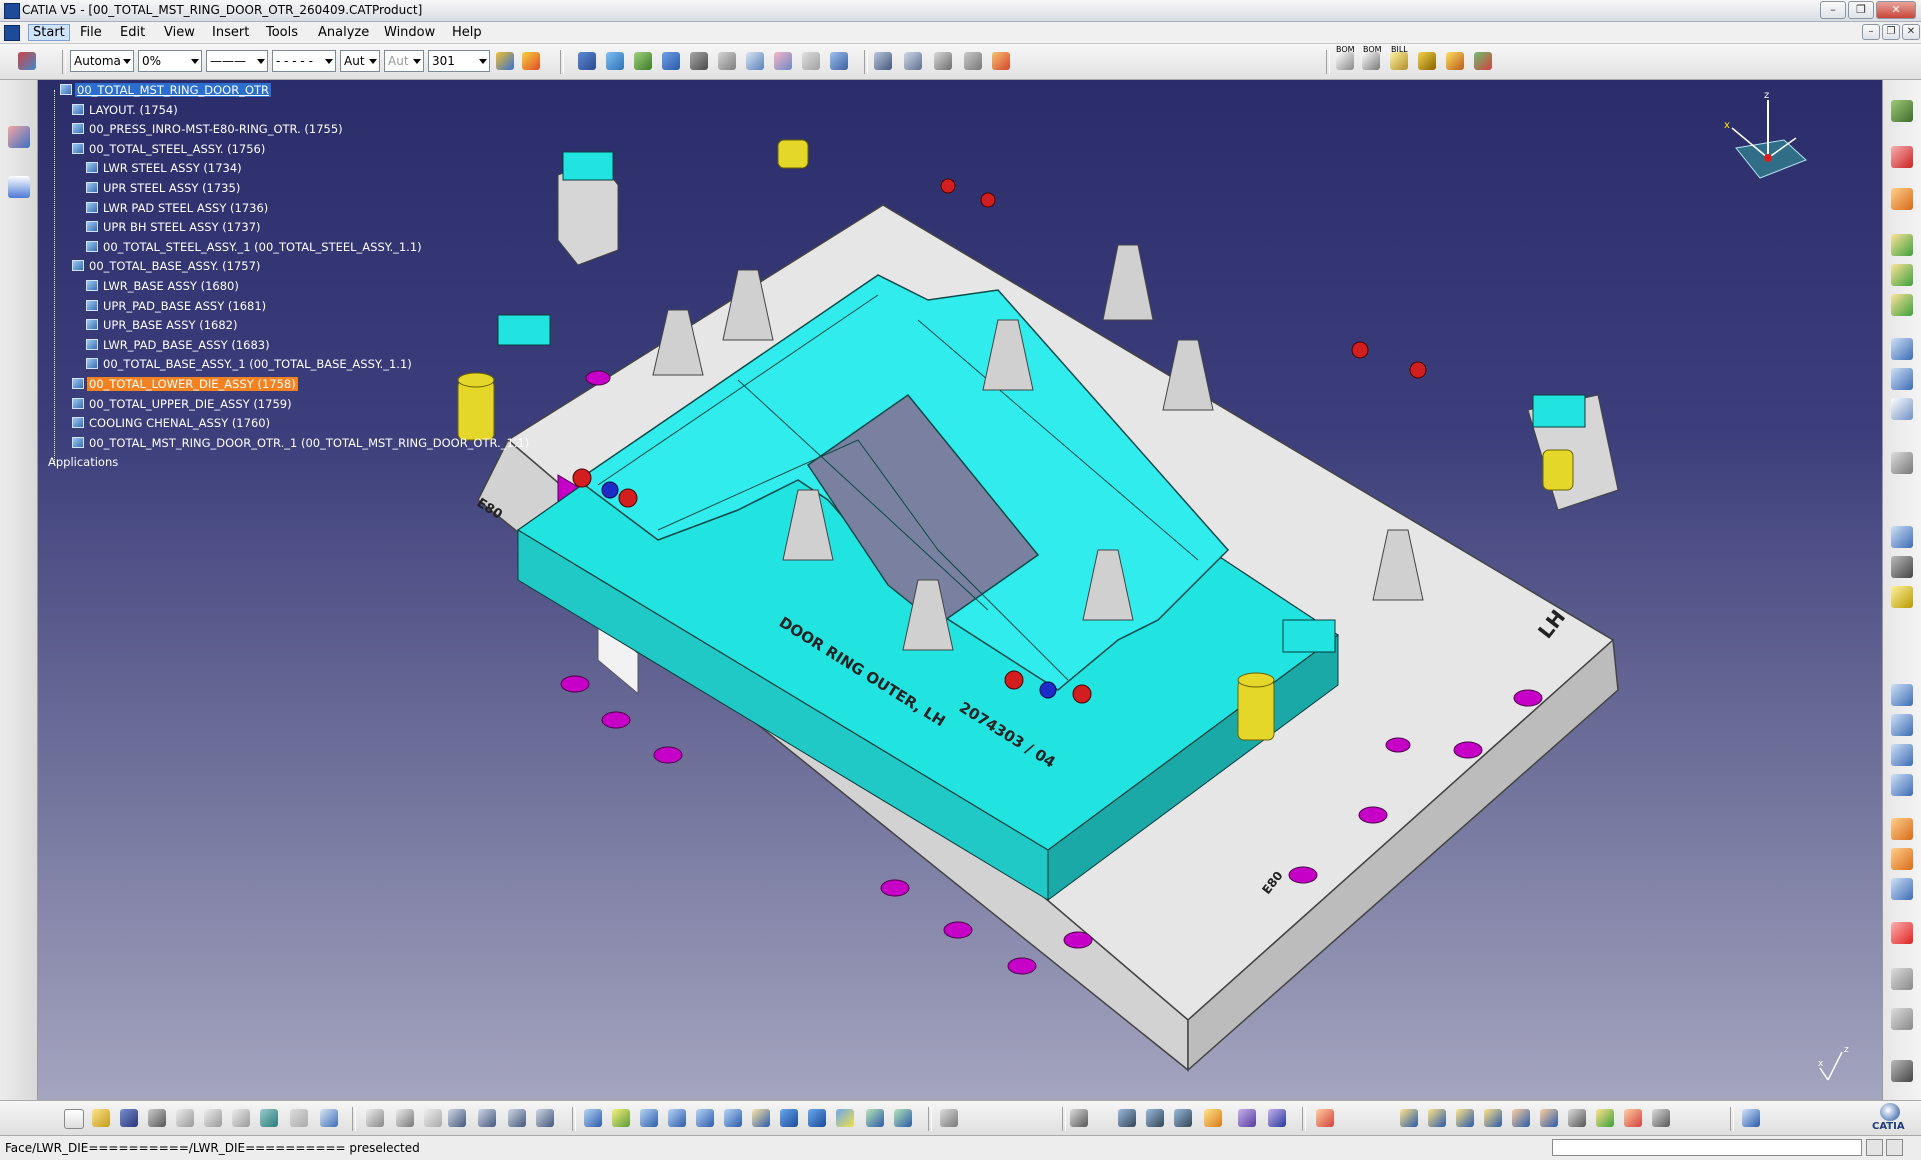 The image size is (1921, 1160). I want to click on product-icon, so click(27, 61).